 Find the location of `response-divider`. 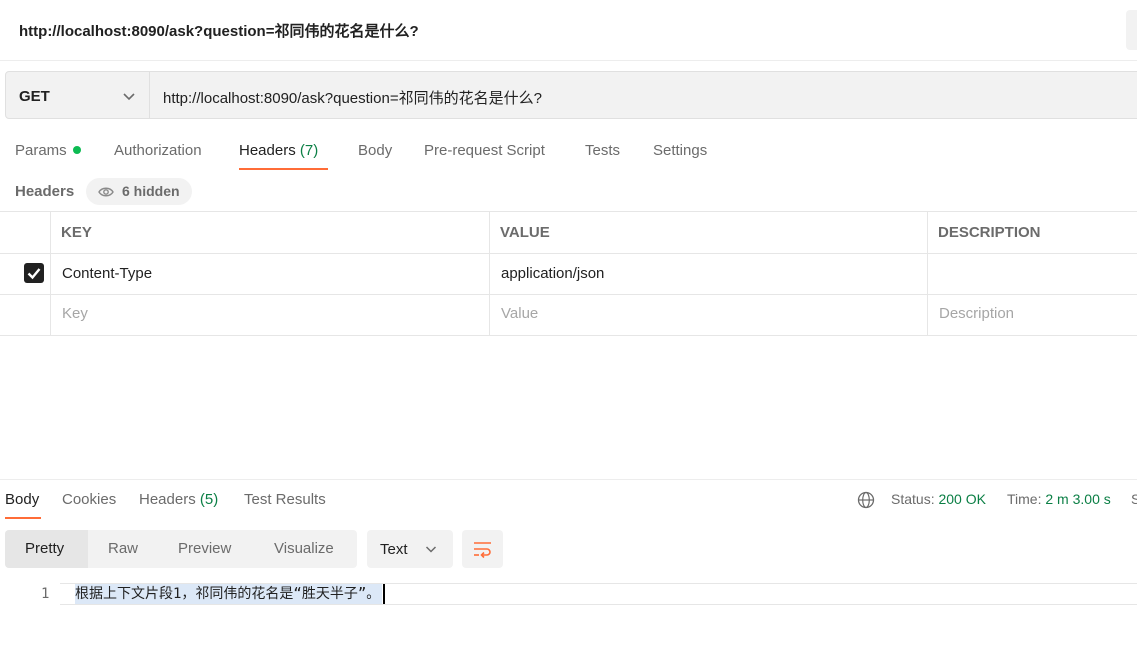

response-divider is located at coordinates (568, 479).